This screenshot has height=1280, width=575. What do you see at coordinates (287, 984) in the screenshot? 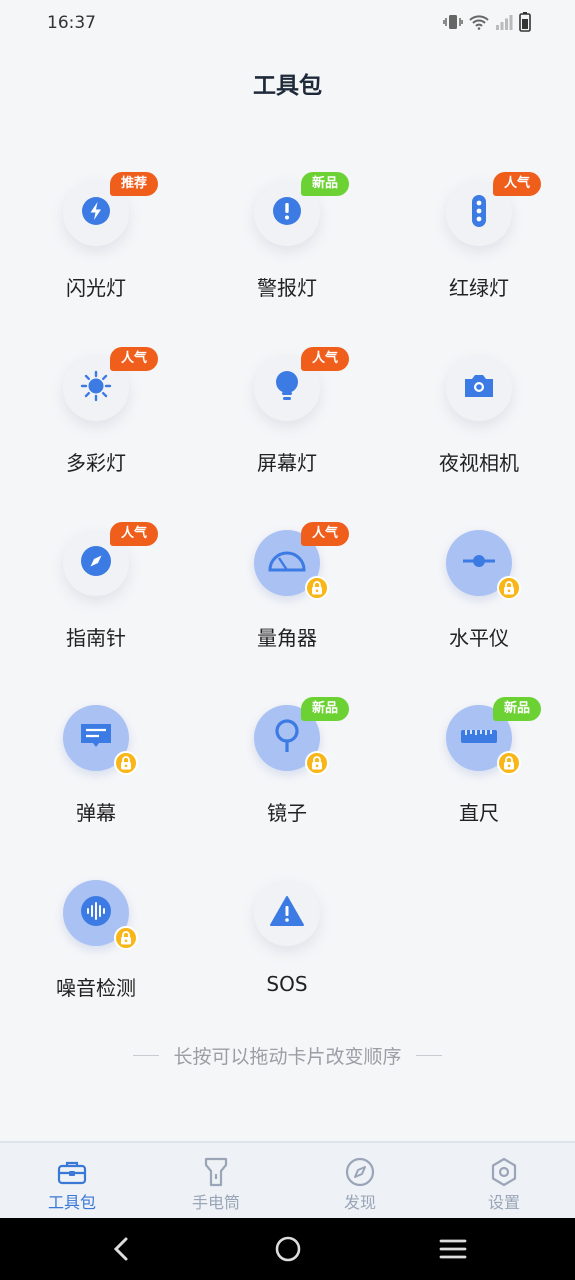
I see `tool-label: SOS` at bounding box center [287, 984].